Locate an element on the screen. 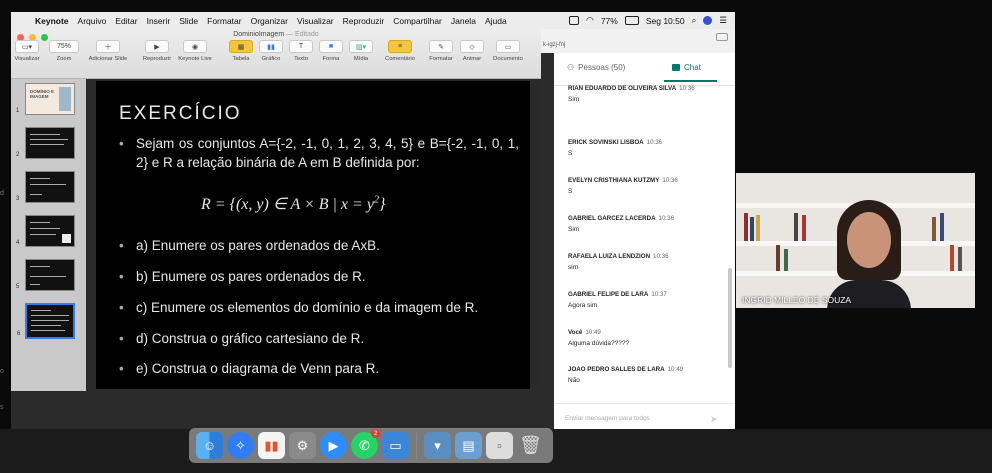 The width and height of the screenshot is (992, 473). participant-name: INGRID MILLEO DE SOUZA is located at coordinates (797, 300).